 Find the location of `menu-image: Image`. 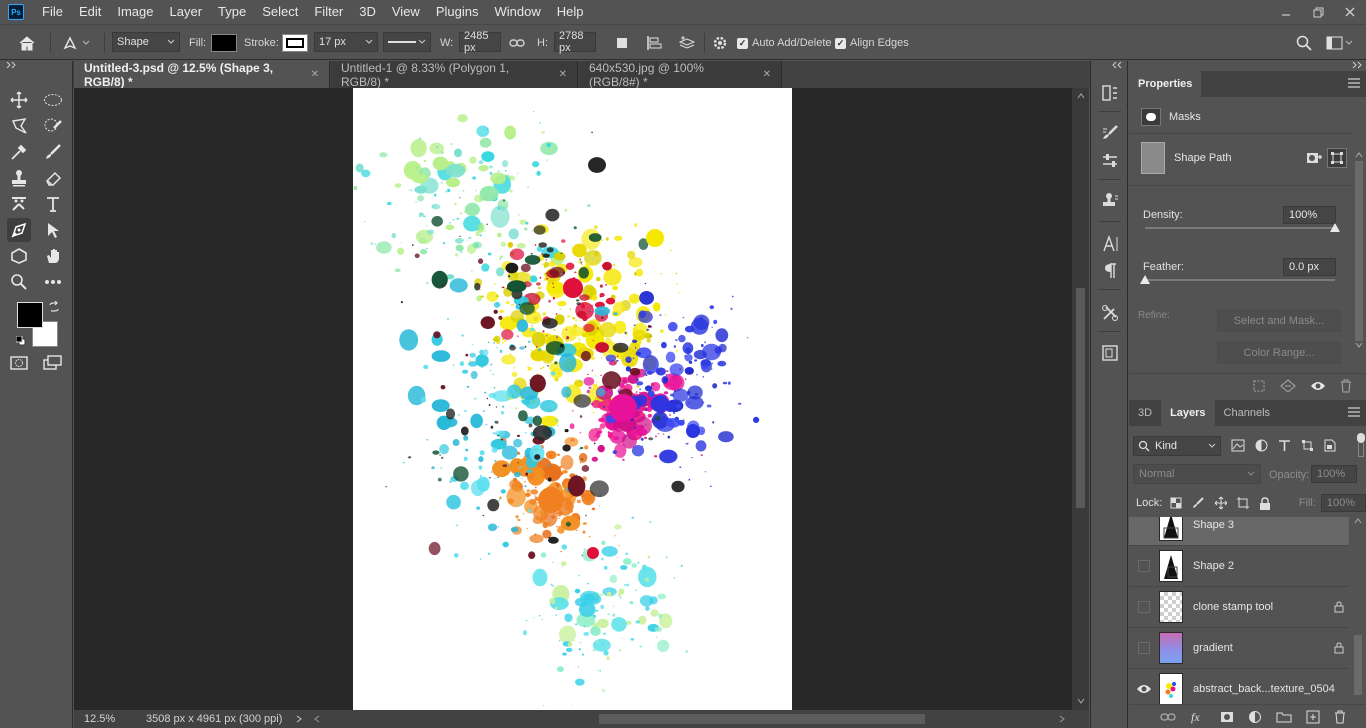

menu-image: Image is located at coordinates (135, 12).